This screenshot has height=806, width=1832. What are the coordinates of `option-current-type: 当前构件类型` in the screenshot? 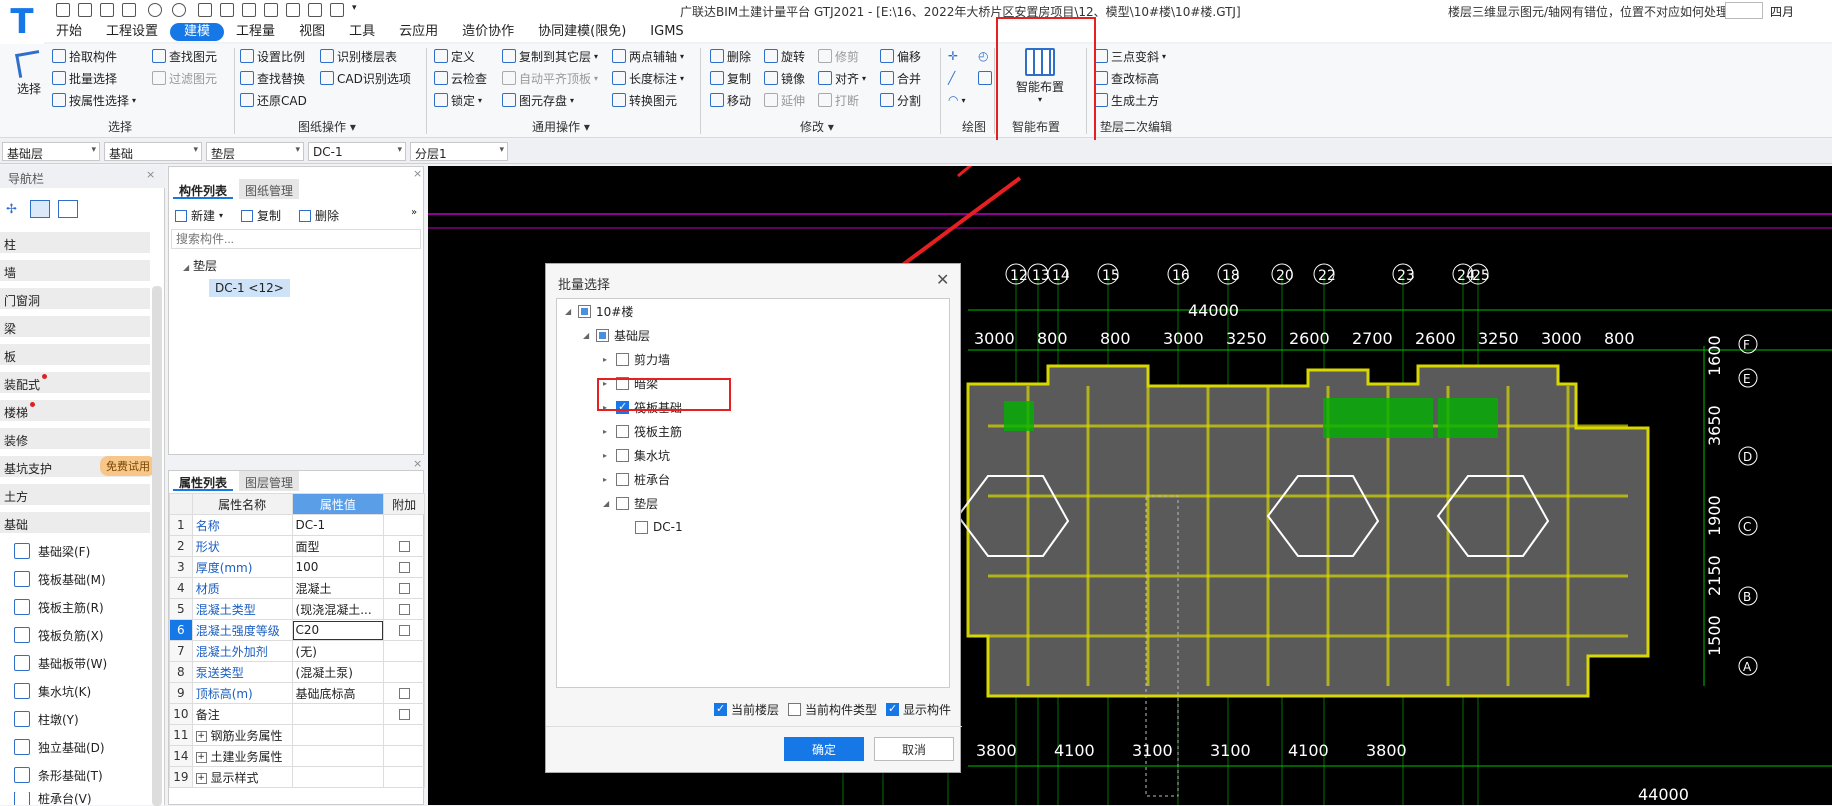 It's located at (832, 709).